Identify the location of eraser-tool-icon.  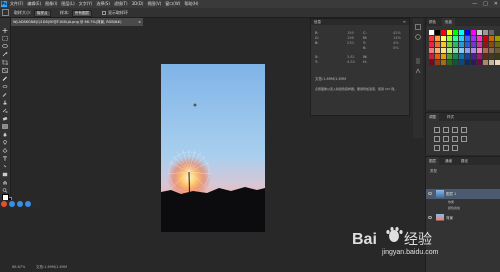
(5, 118).